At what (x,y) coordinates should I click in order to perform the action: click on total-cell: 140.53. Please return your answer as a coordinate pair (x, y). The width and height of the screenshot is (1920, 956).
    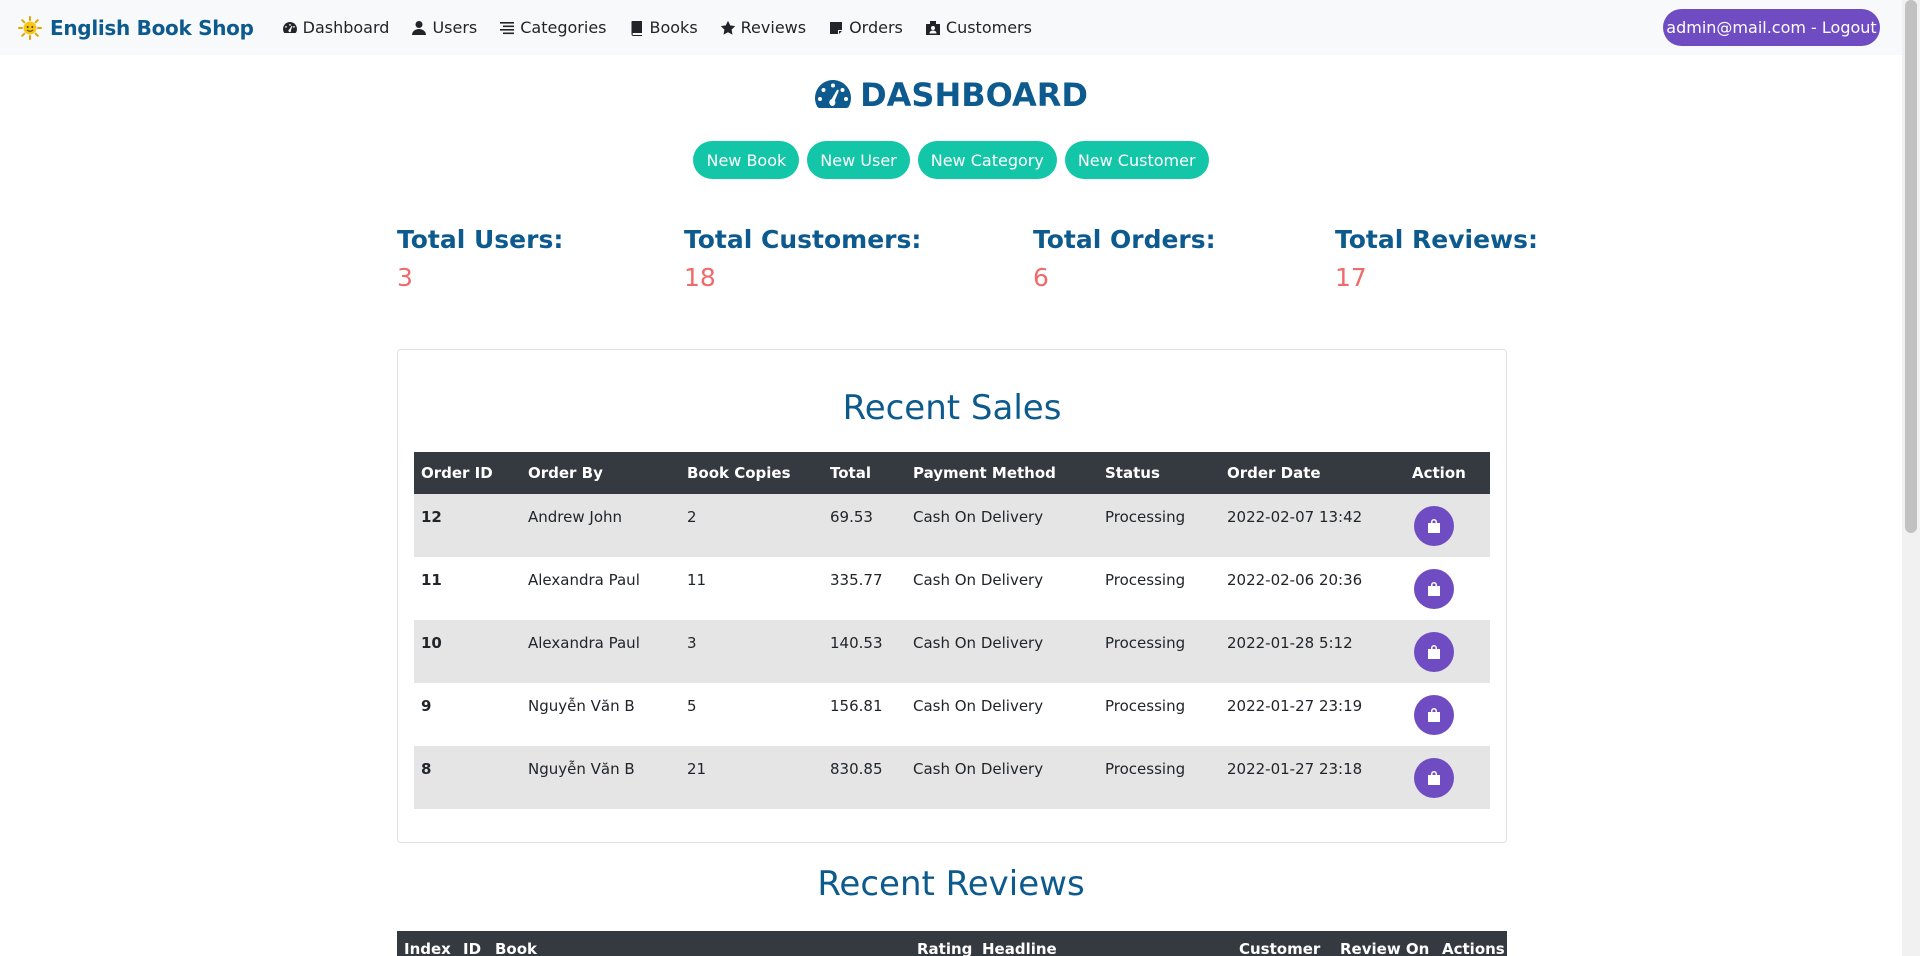
    Looking at the image, I should click on (864, 651).